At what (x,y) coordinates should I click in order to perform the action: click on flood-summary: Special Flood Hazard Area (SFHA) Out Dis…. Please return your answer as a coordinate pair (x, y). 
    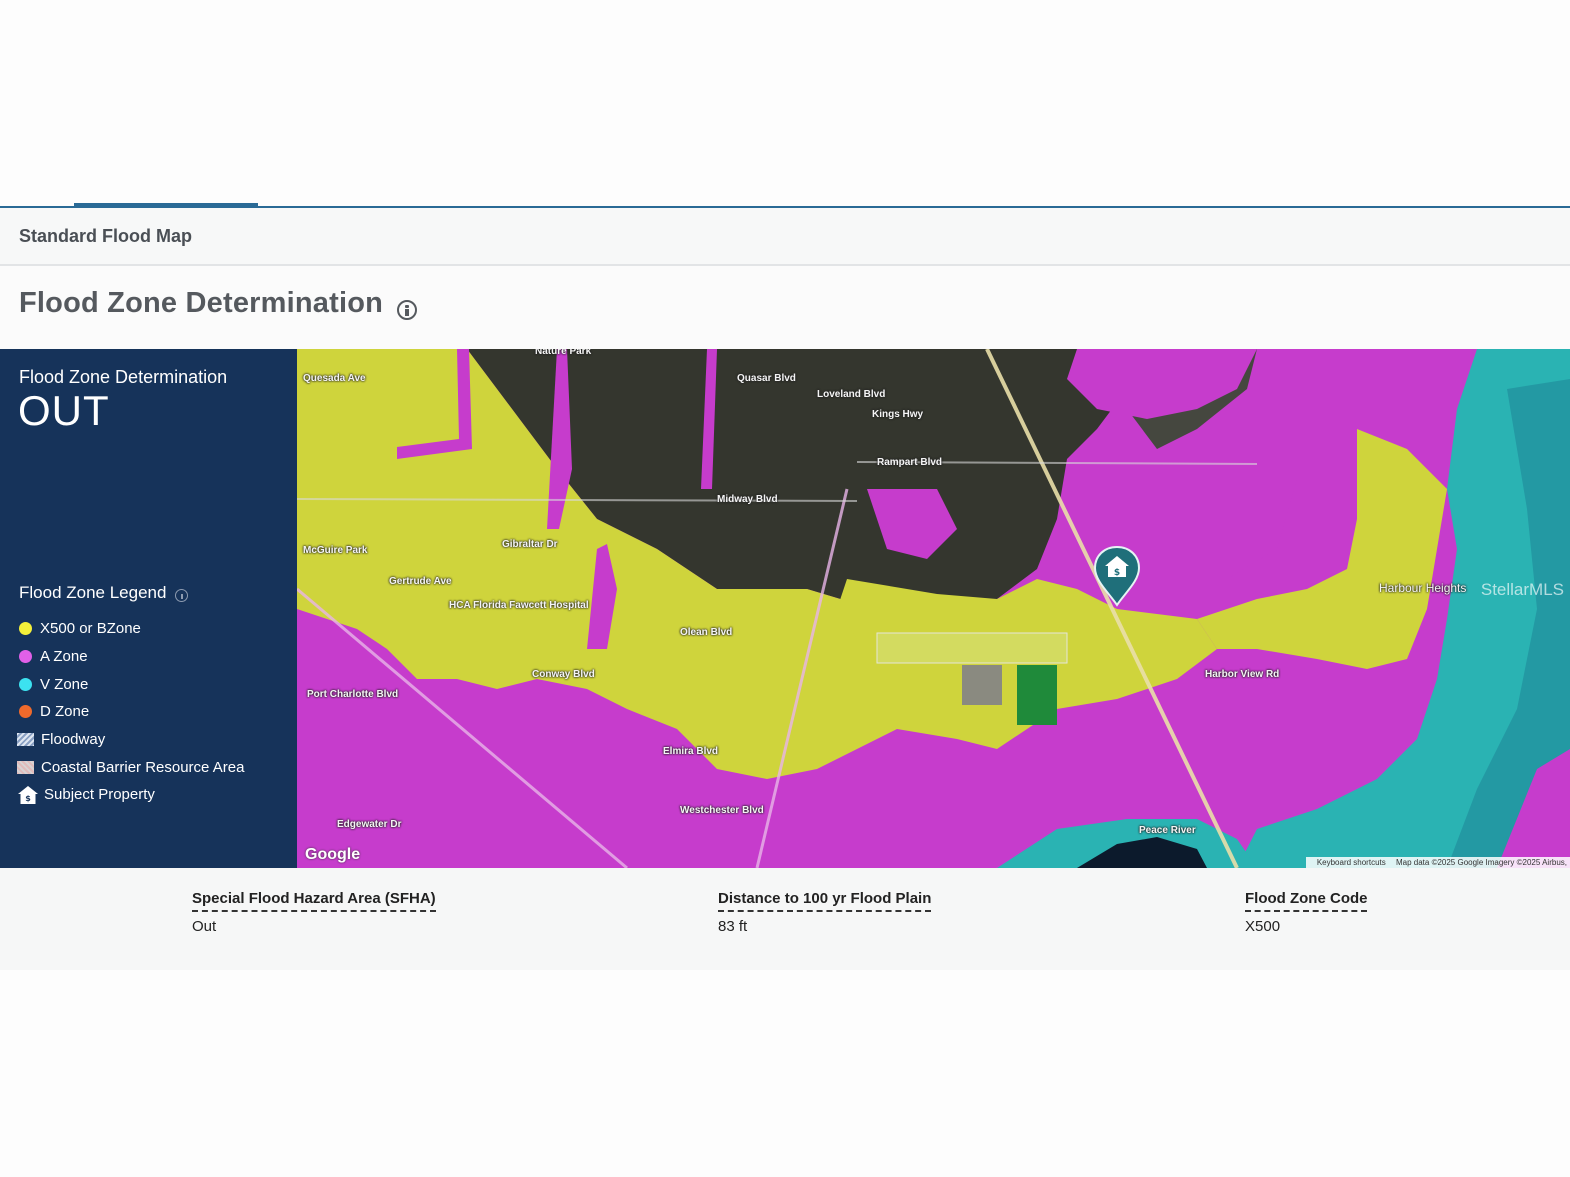
    Looking at the image, I should click on (785, 919).